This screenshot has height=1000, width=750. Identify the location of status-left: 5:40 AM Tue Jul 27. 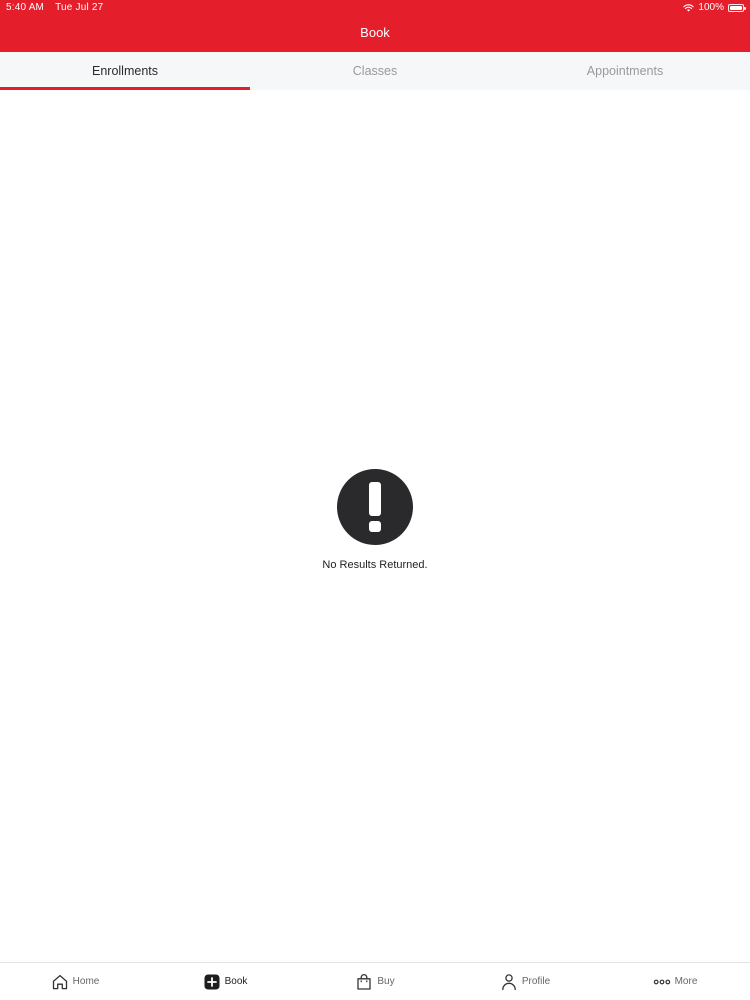
(54, 8).